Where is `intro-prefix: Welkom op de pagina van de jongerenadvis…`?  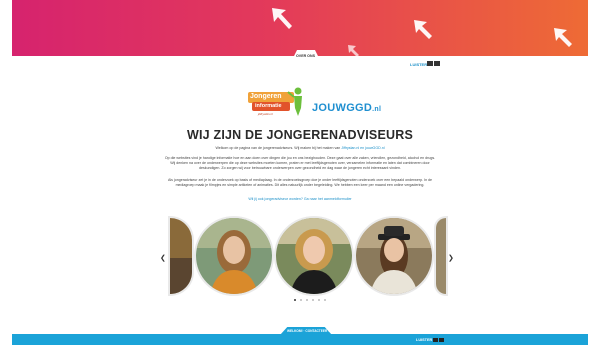 intro-prefix: Welkom op de pagina van de jongerenadvis… is located at coordinates (278, 148).